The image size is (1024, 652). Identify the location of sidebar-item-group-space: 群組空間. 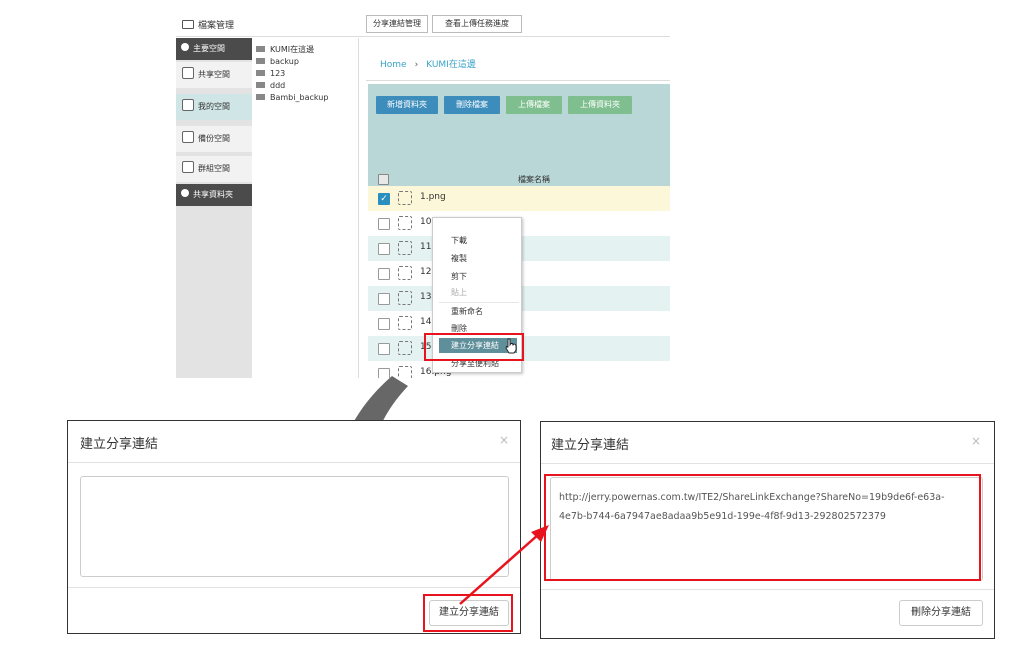
(214, 169).